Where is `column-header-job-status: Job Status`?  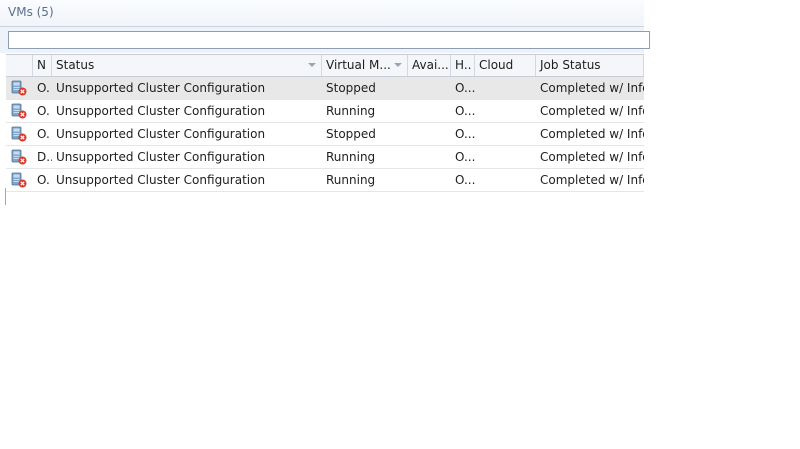
column-header-job-status: Job Status is located at coordinates (590, 65).